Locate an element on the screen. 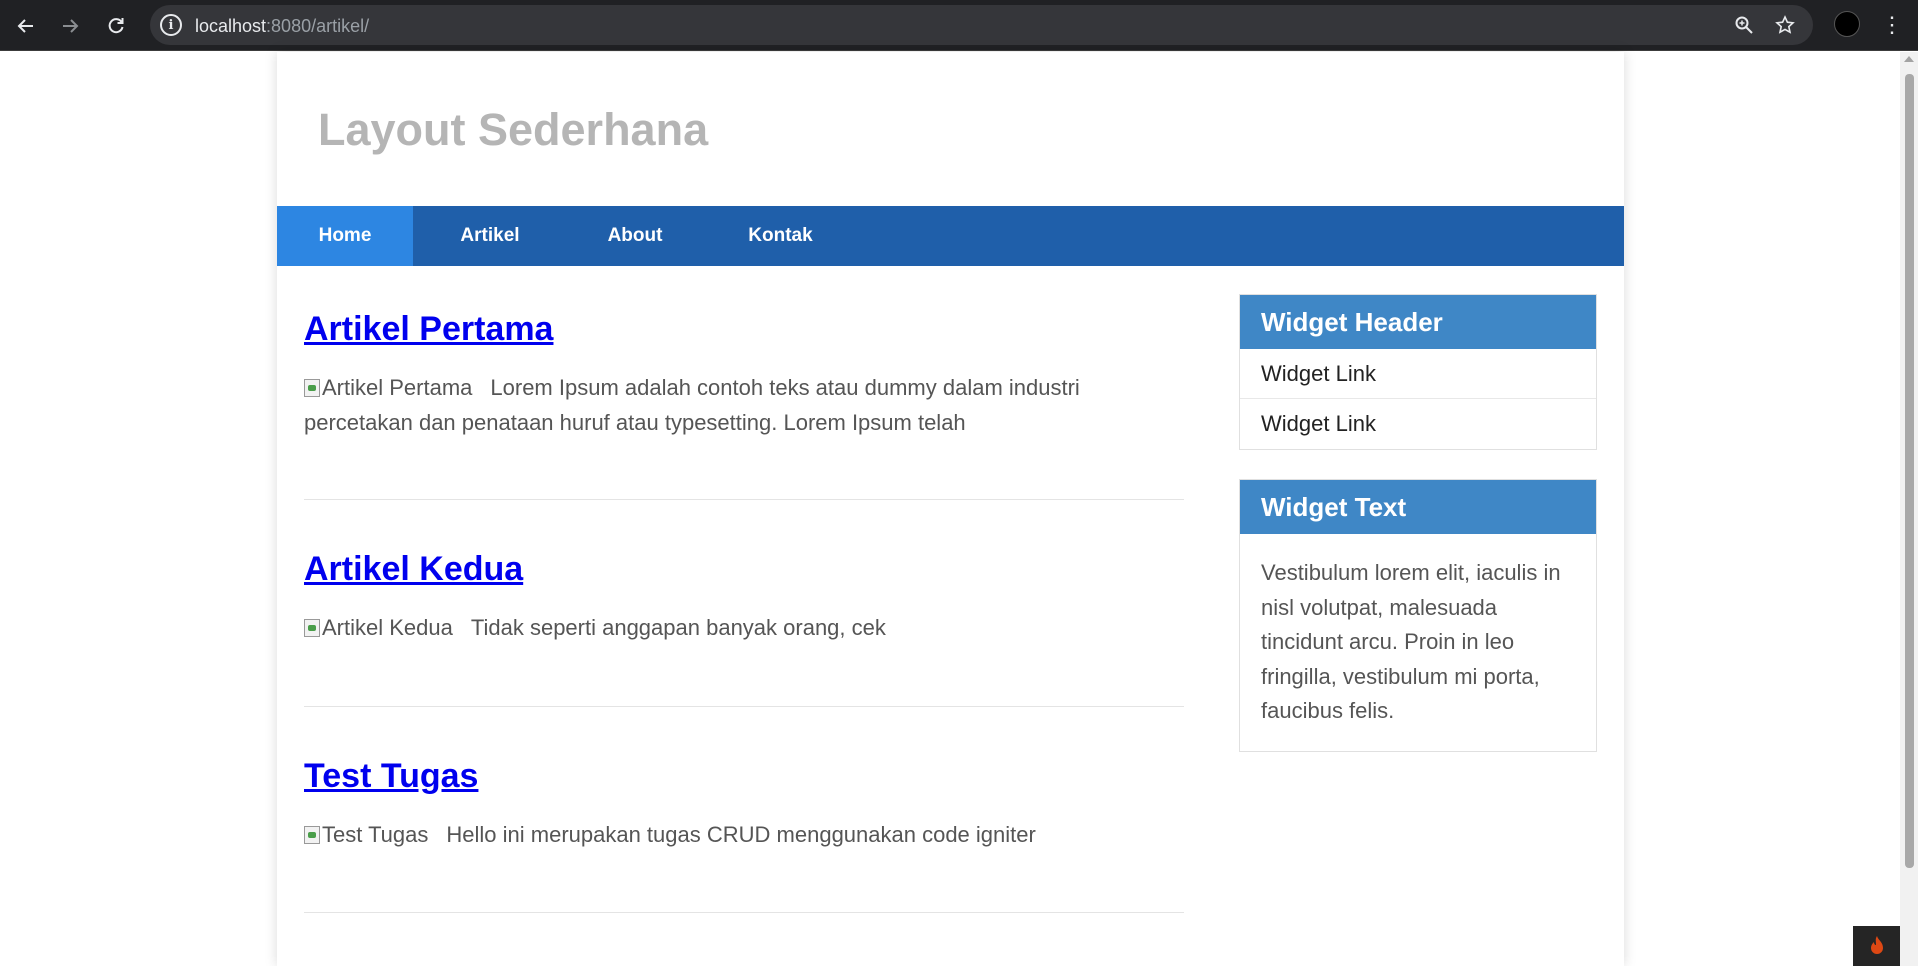 This screenshot has height=966, width=1918. forward-button is located at coordinates (70, 26).